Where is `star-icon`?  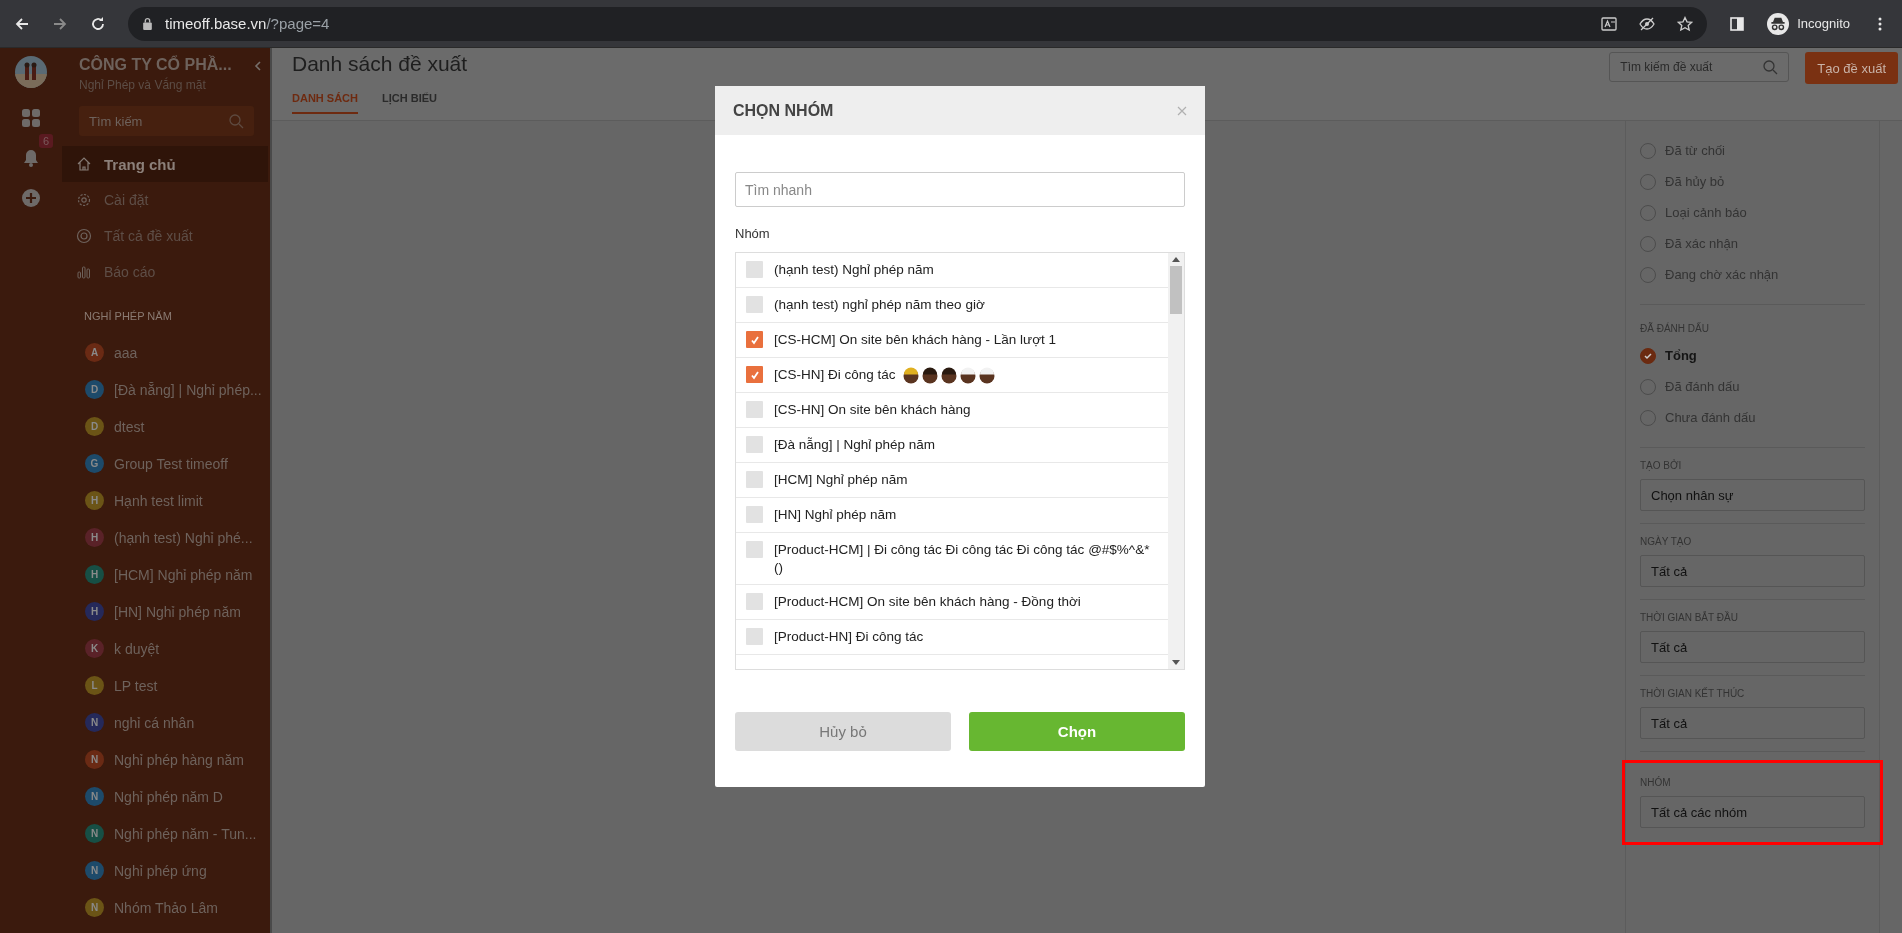 star-icon is located at coordinates (1685, 23).